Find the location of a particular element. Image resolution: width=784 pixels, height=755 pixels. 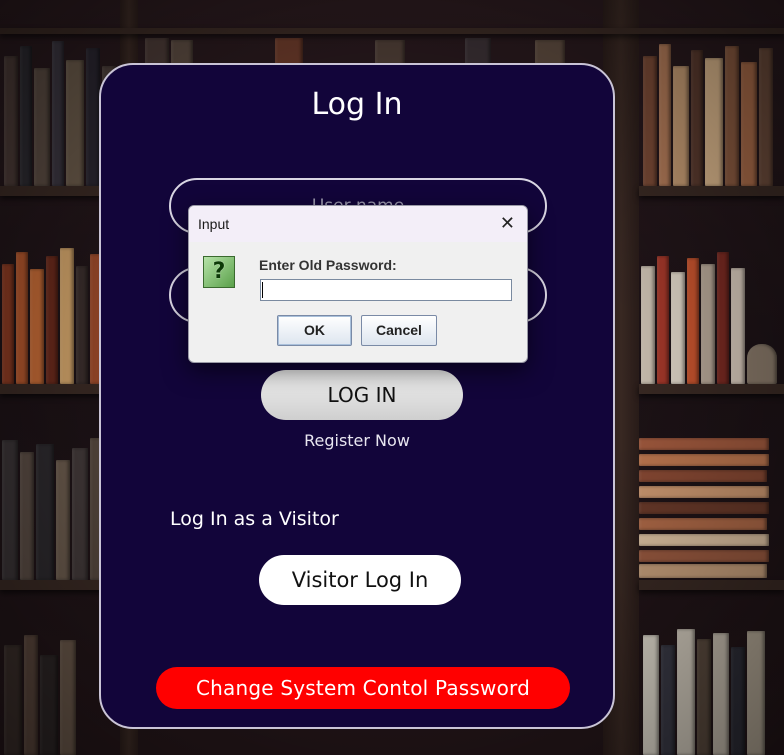

dialog-titlebar: Input ✕ is located at coordinates (358, 224).